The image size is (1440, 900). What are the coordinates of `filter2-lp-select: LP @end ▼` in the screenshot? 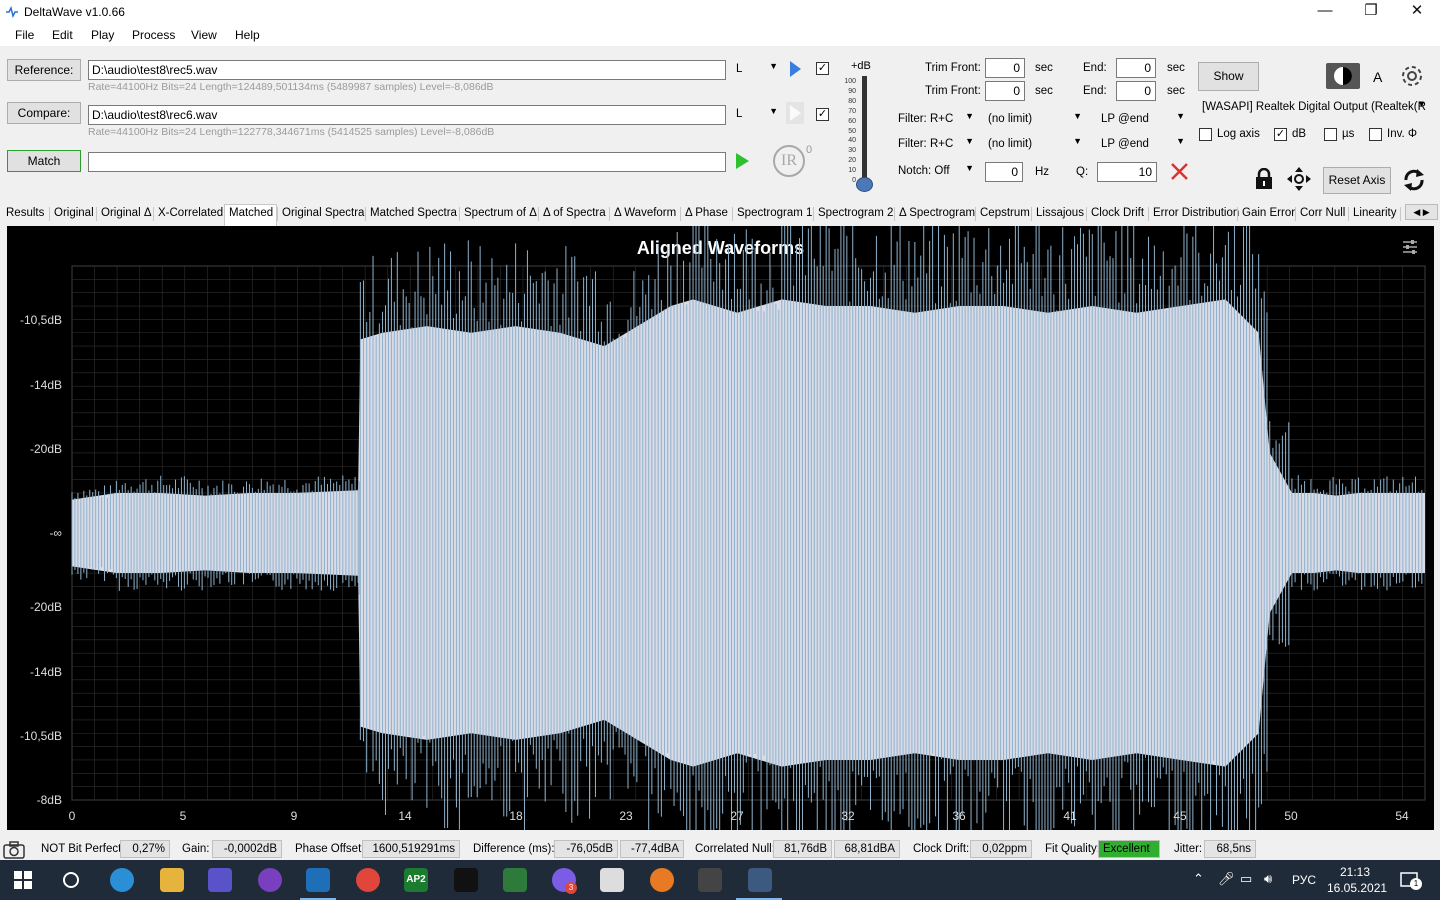 It's located at (1143, 145).